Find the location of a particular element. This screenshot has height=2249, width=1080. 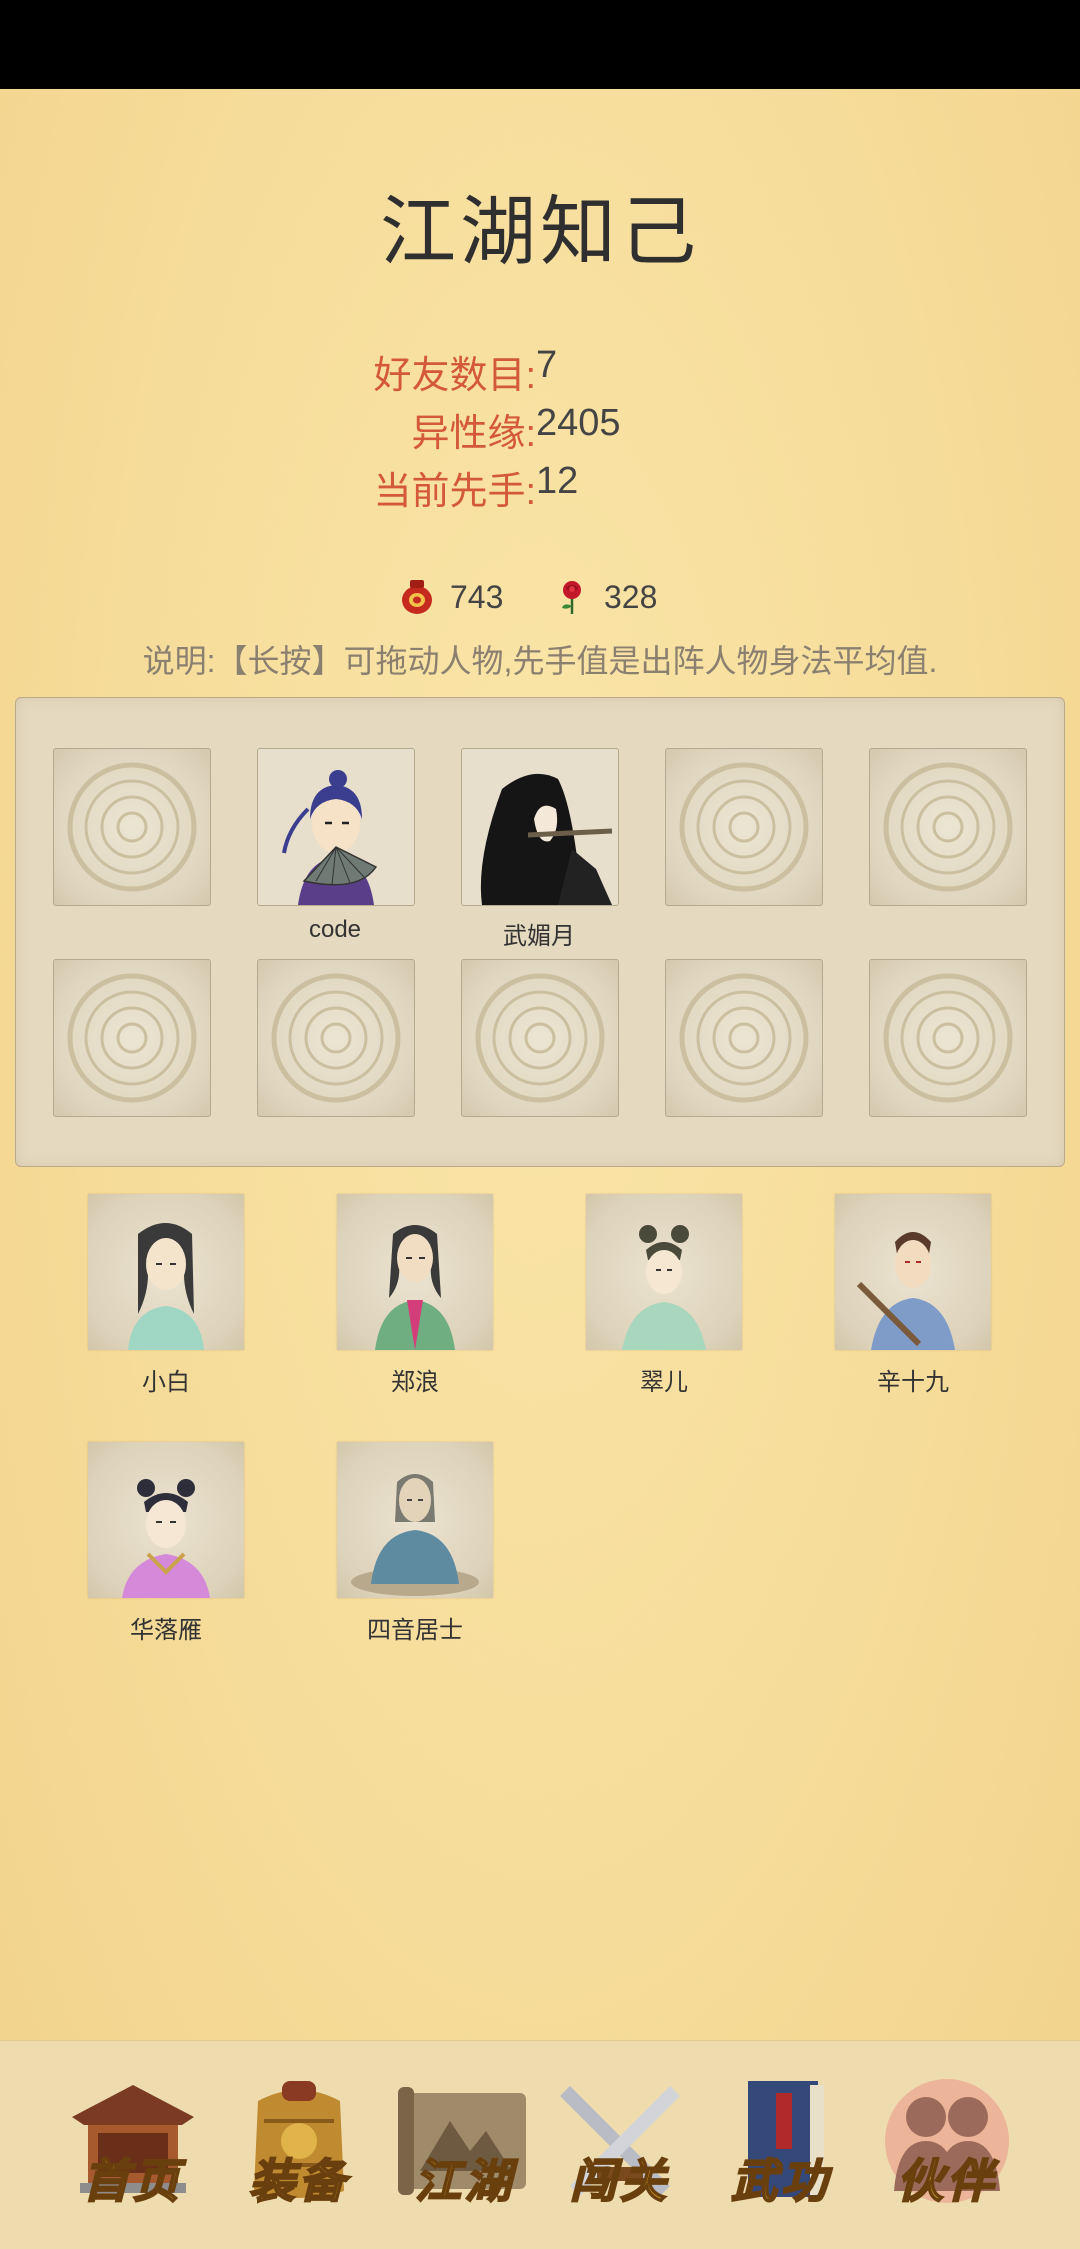

flute-woman-portrait is located at coordinates (540, 827).